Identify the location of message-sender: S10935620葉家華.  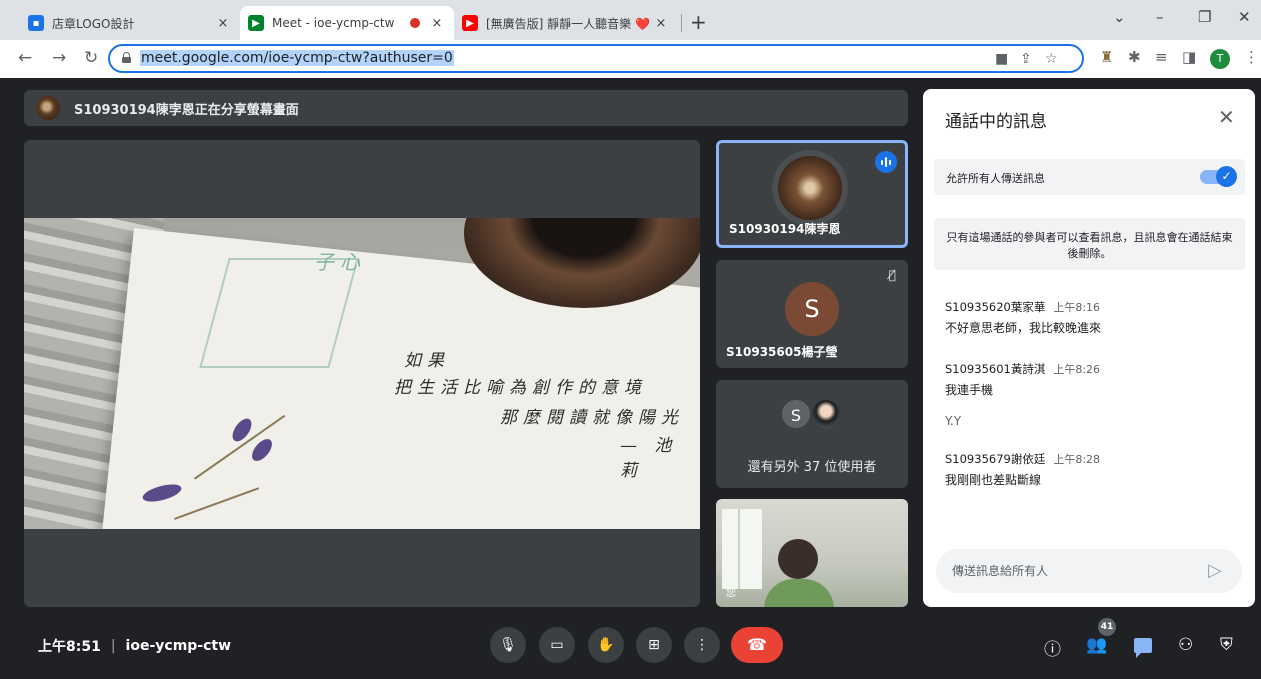
(995, 307).